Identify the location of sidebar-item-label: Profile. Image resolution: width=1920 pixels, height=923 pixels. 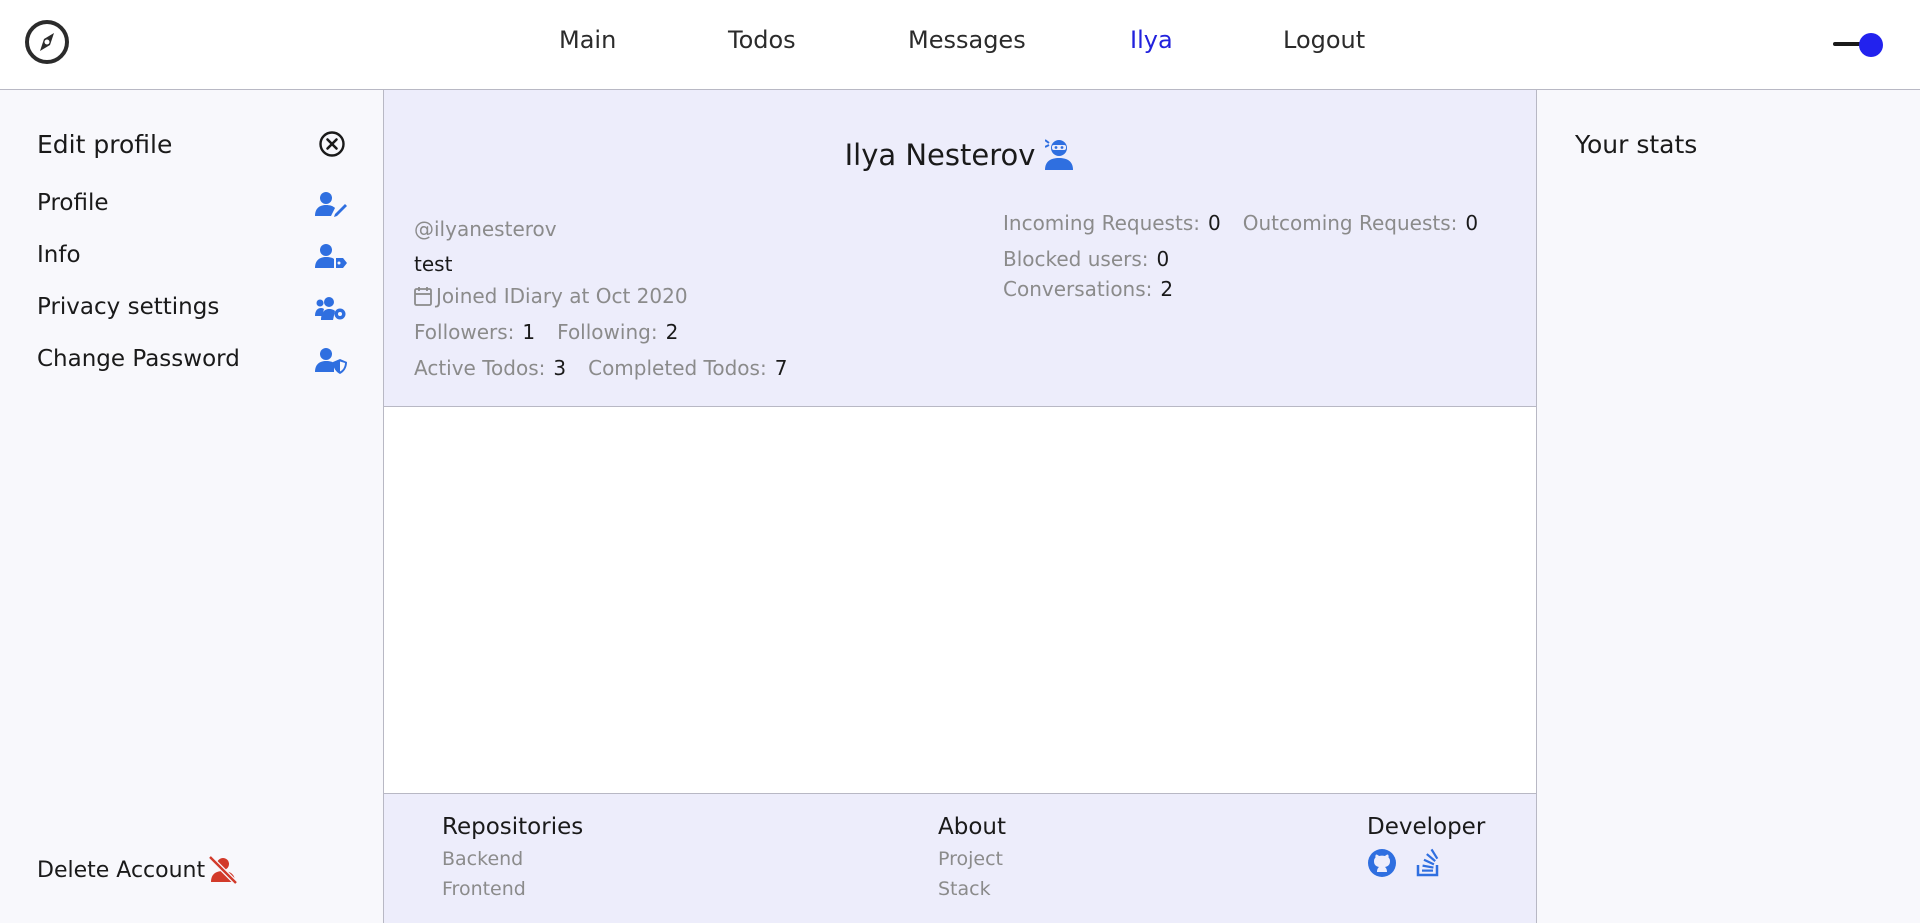
(73, 203).